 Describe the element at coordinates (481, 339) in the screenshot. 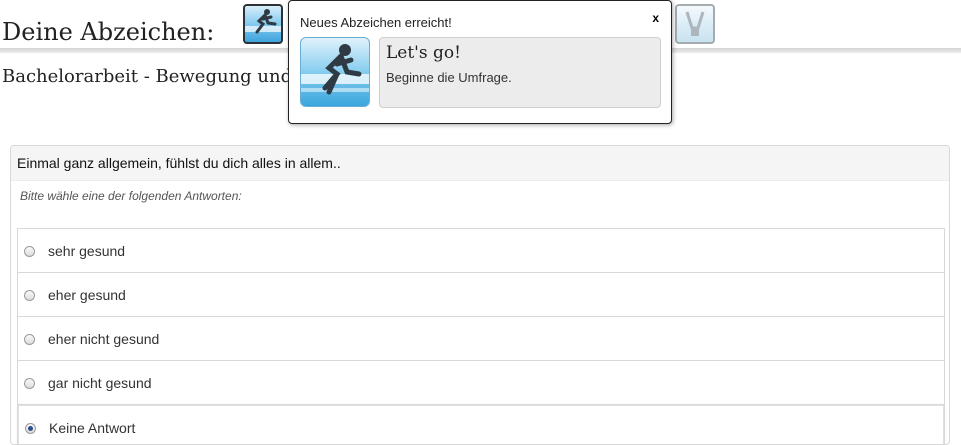

I see `answer-option: eher nicht gesund` at that location.